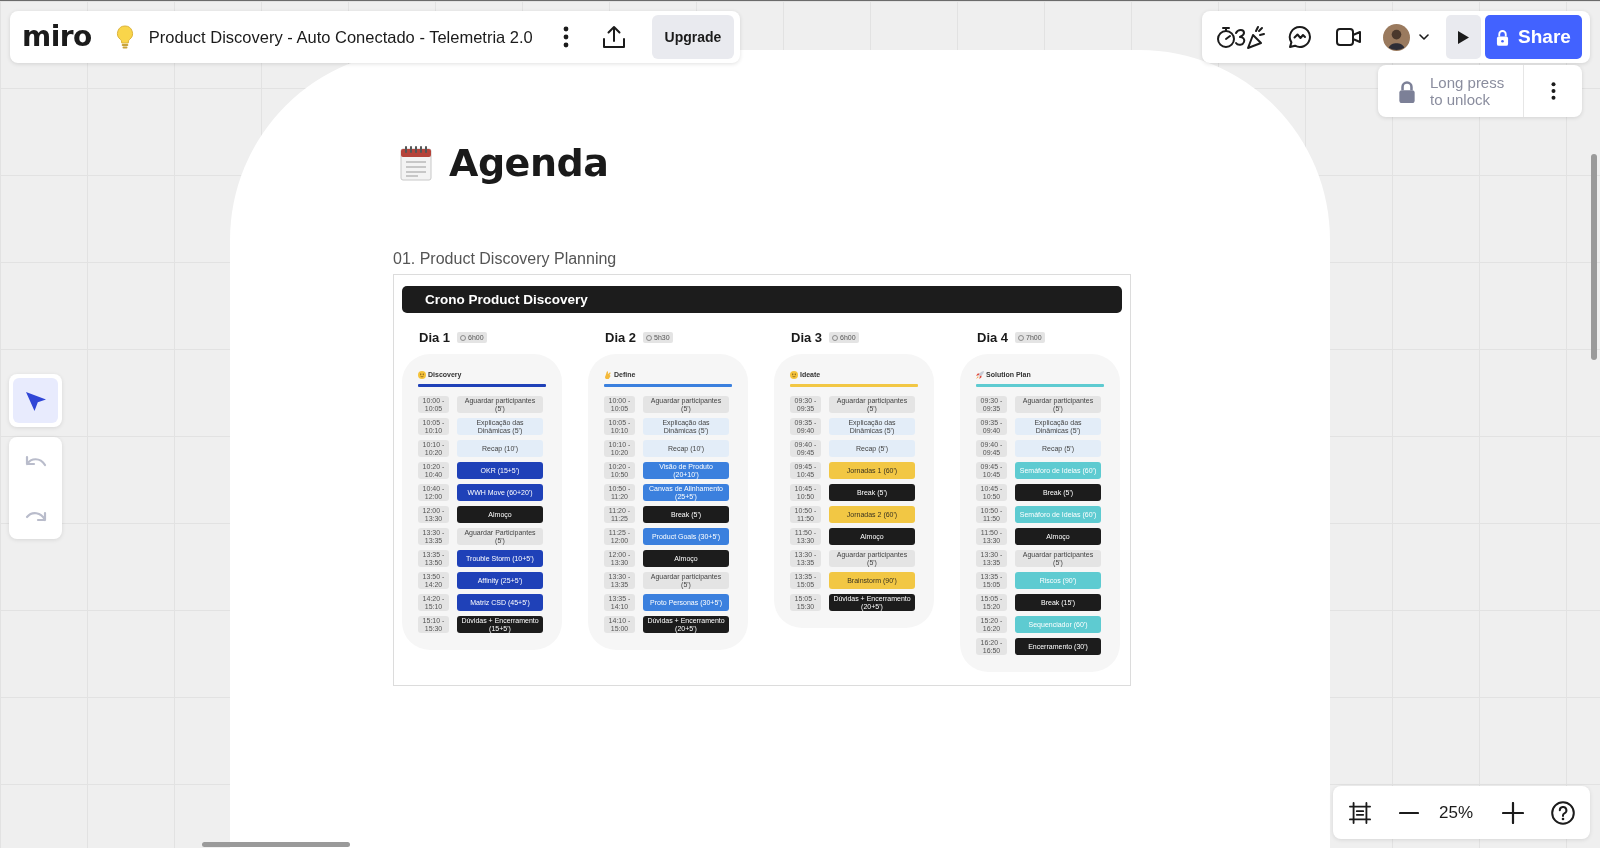 Image resolution: width=1600 pixels, height=848 pixels. What do you see at coordinates (762, 299) in the screenshot?
I see `board-title-bar: Crono Product Discovery` at bounding box center [762, 299].